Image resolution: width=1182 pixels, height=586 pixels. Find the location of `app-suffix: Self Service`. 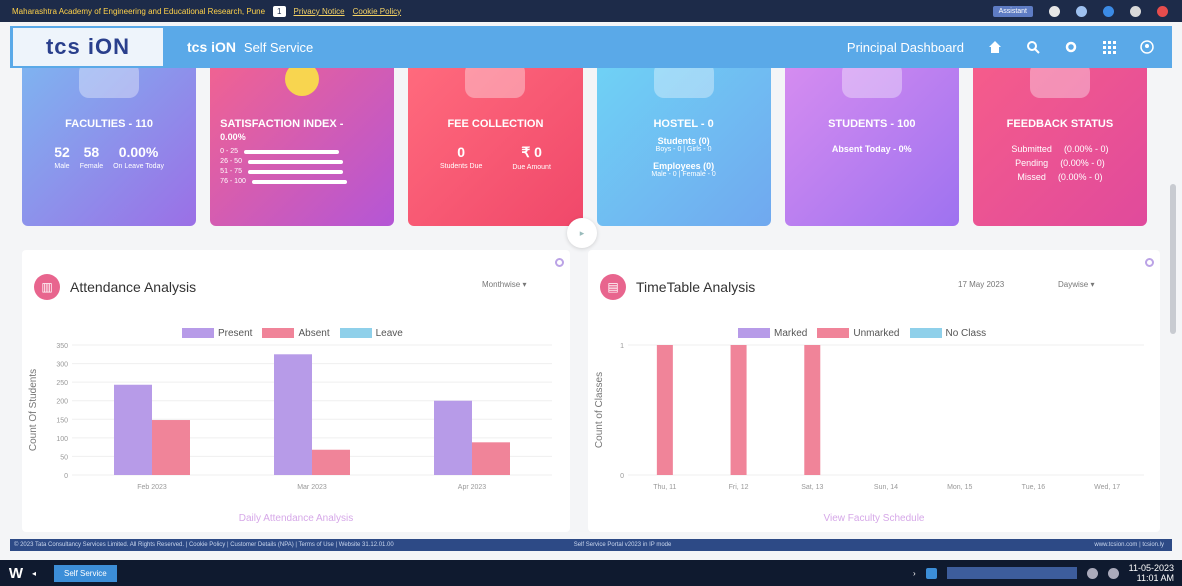

app-suffix: Self Service is located at coordinates (278, 47).